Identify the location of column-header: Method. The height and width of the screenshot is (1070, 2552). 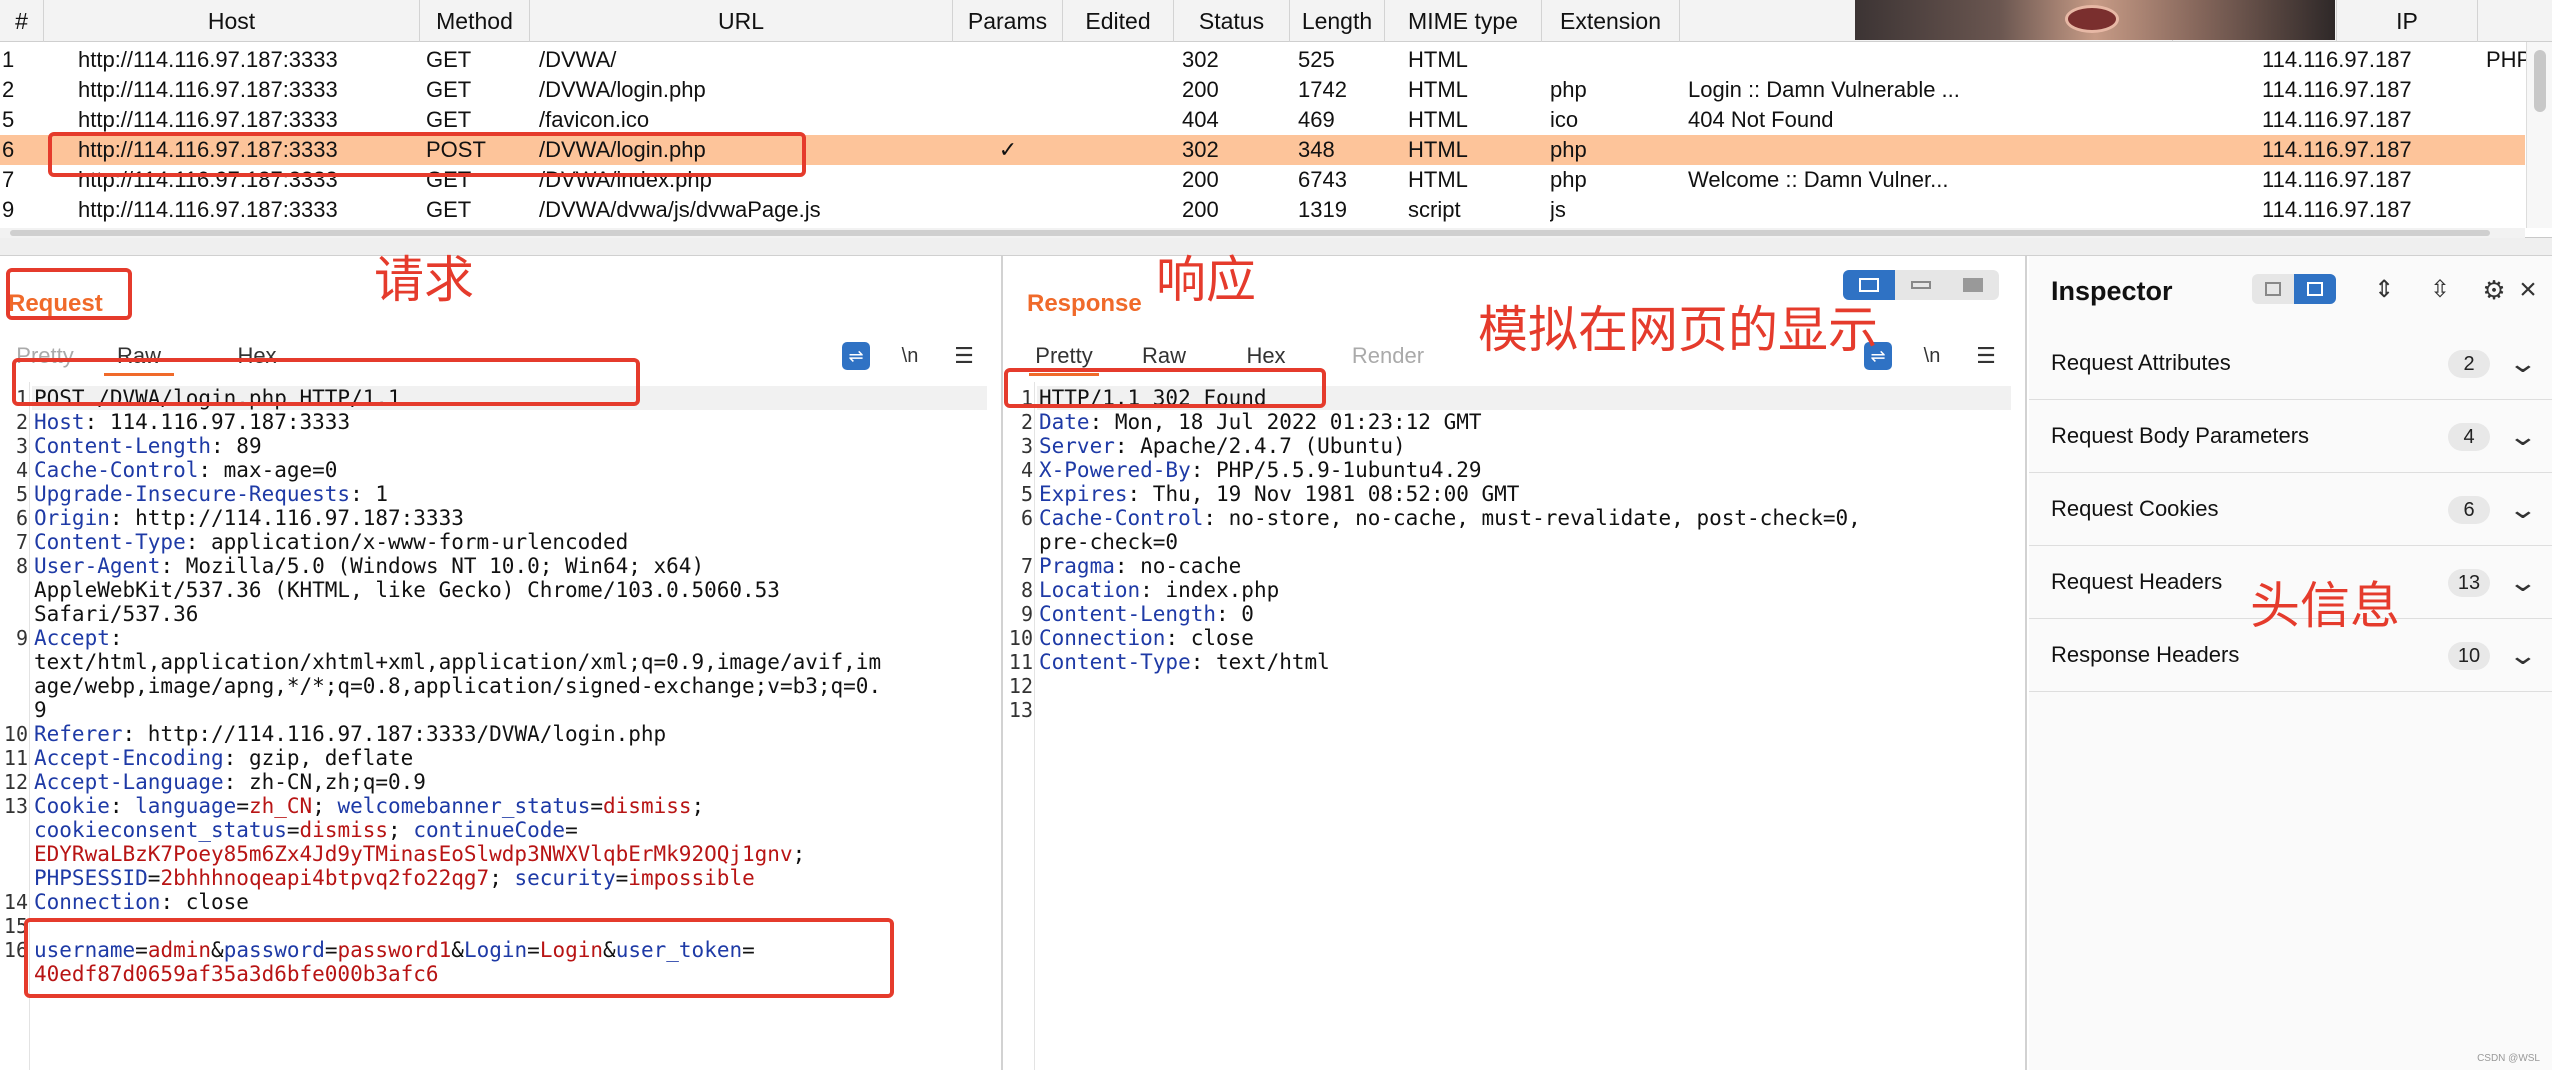
(475, 21).